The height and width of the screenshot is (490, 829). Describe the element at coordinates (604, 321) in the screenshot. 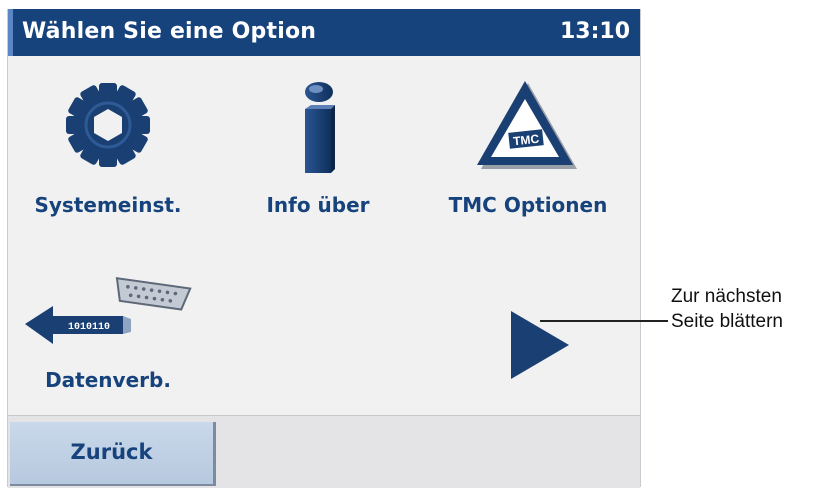

I see `callout-line` at that location.